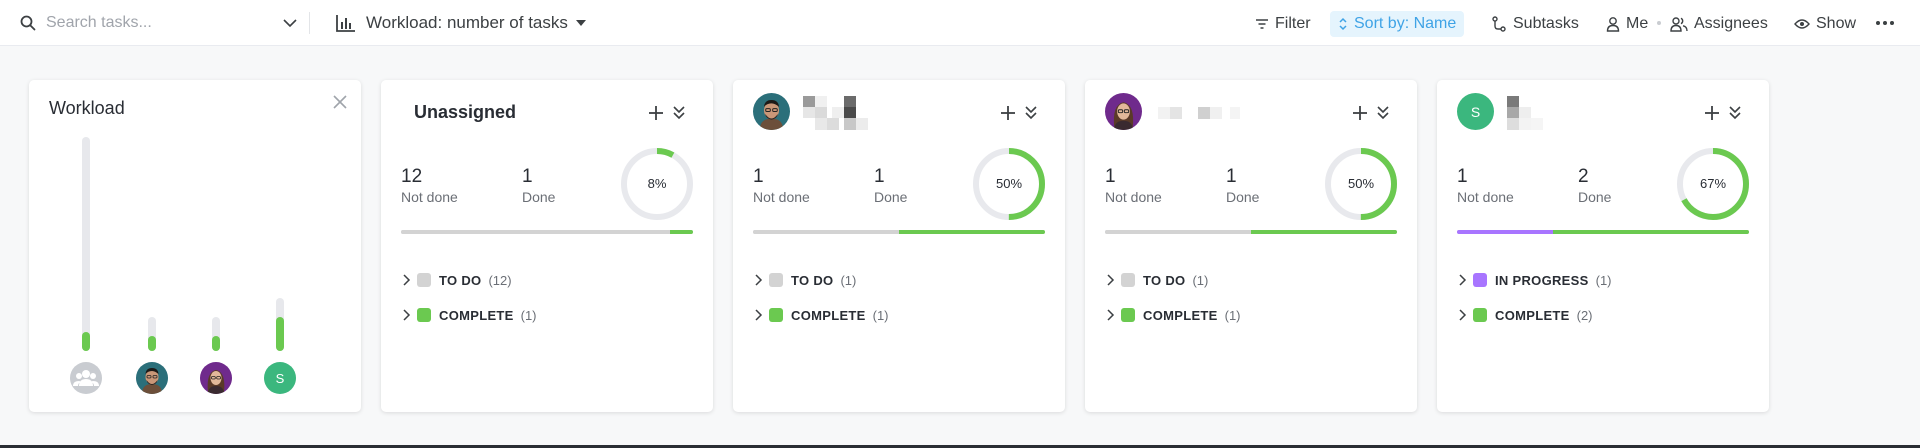 Image resolution: width=1920 pixels, height=448 pixels. Describe the element at coordinates (1583, 176) in the screenshot. I see `done-count: 2` at that location.